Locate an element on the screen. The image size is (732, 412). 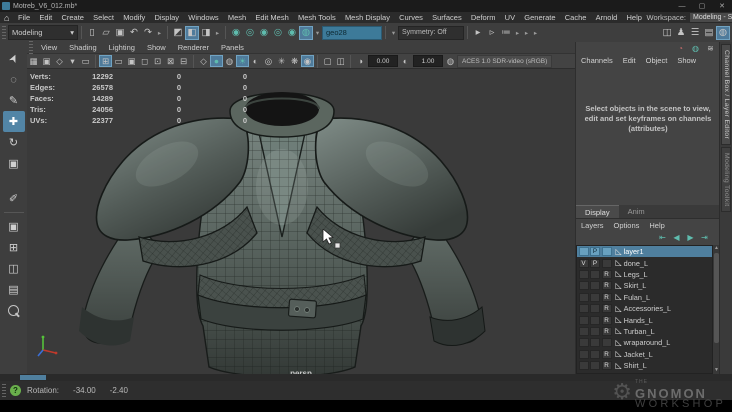
select-tool-icon: ➤ is located at coordinates (14, 58).